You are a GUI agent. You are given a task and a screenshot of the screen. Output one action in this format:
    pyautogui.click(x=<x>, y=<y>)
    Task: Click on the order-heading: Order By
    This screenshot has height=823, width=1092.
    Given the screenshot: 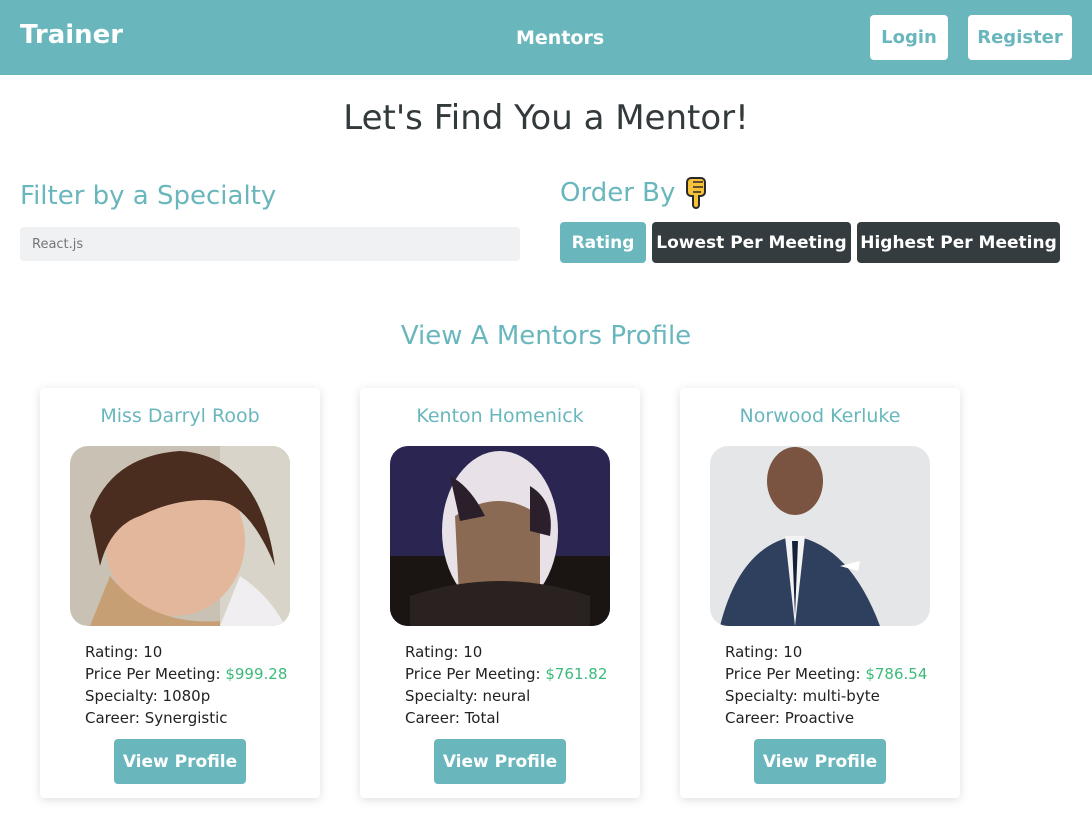 What is the action you would take?
    pyautogui.click(x=635, y=193)
    